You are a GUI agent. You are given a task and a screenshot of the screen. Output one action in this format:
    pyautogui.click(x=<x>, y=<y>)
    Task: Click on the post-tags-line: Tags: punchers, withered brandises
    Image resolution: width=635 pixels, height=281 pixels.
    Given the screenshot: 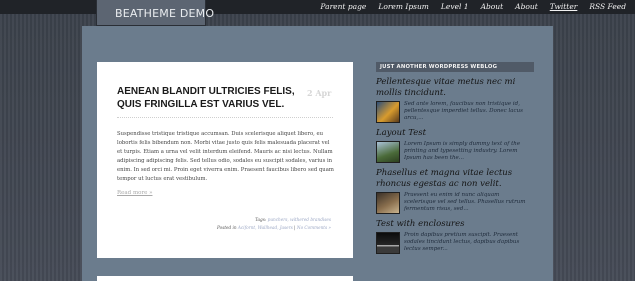 What is the action you would take?
    pyautogui.click(x=274, y=220)
    